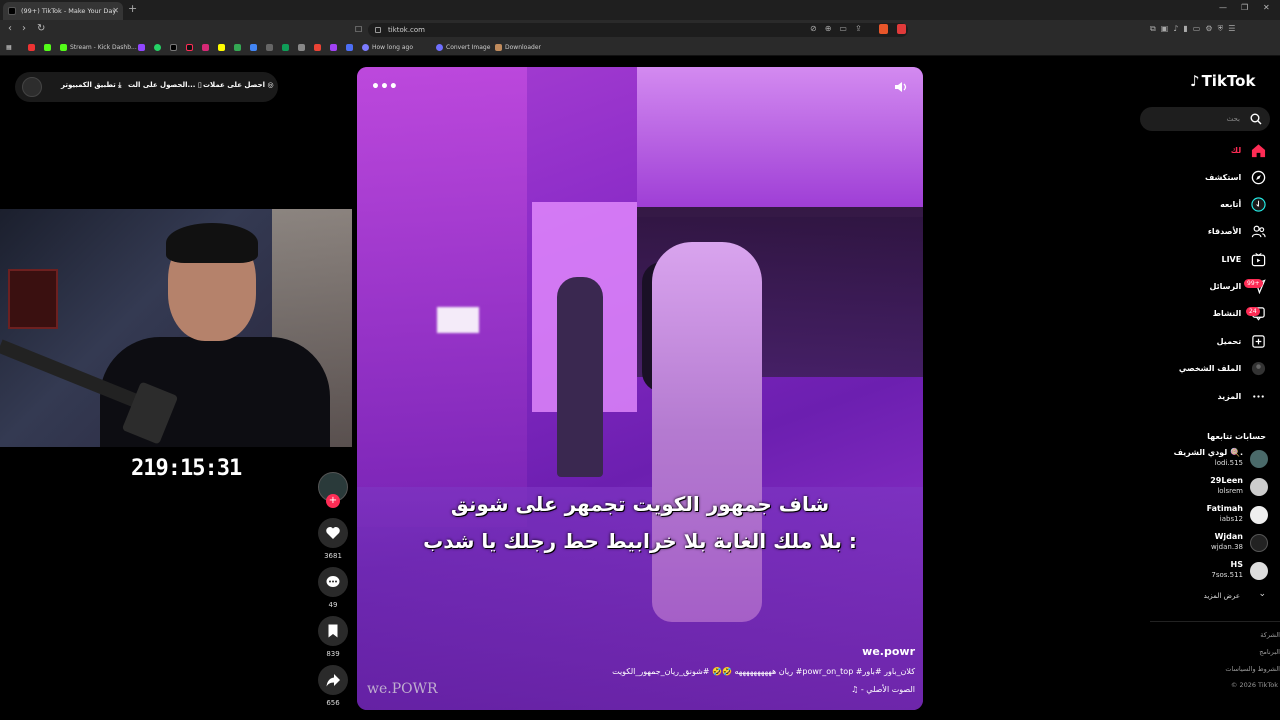  I want to click on new-tab-icon: +, so click(132, 8).